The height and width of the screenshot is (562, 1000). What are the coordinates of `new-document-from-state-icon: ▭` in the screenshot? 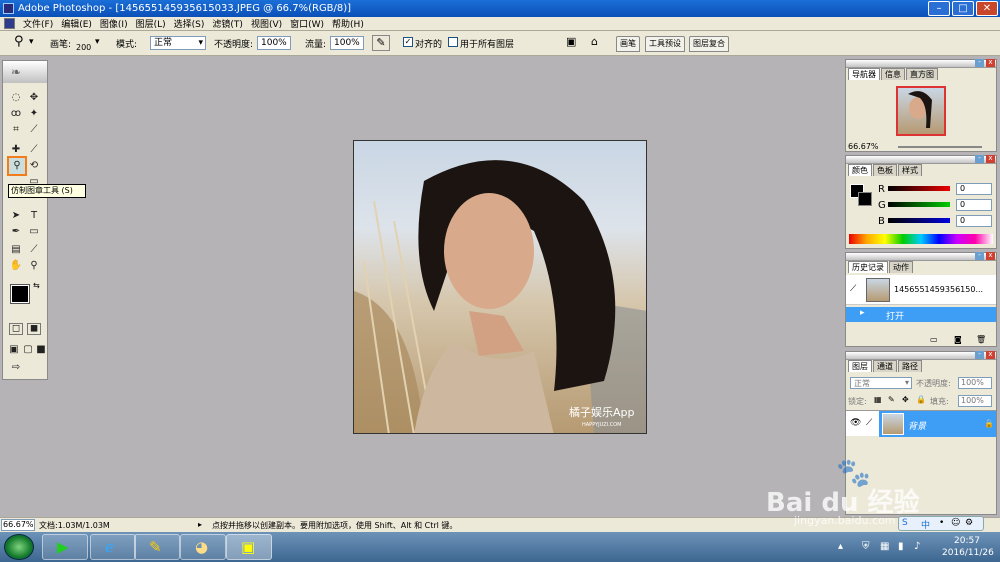 It's located at (934, 339).